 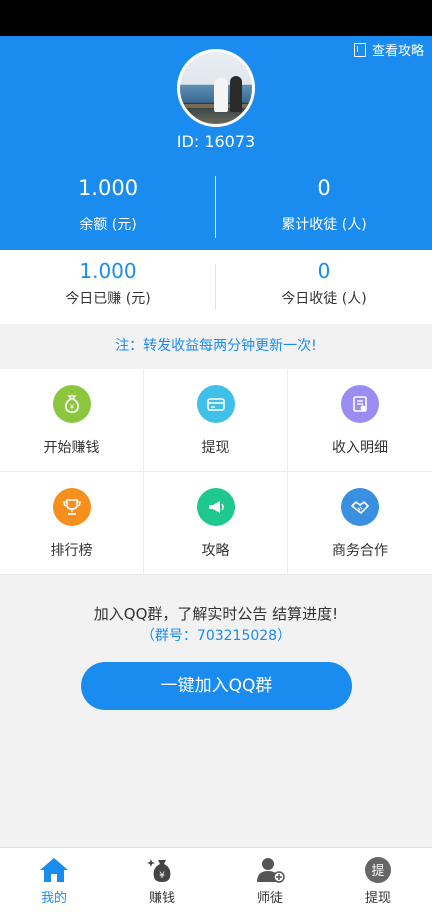 I want to click on grid-item-income-details: 收入明细, so click(x=360, y=420).